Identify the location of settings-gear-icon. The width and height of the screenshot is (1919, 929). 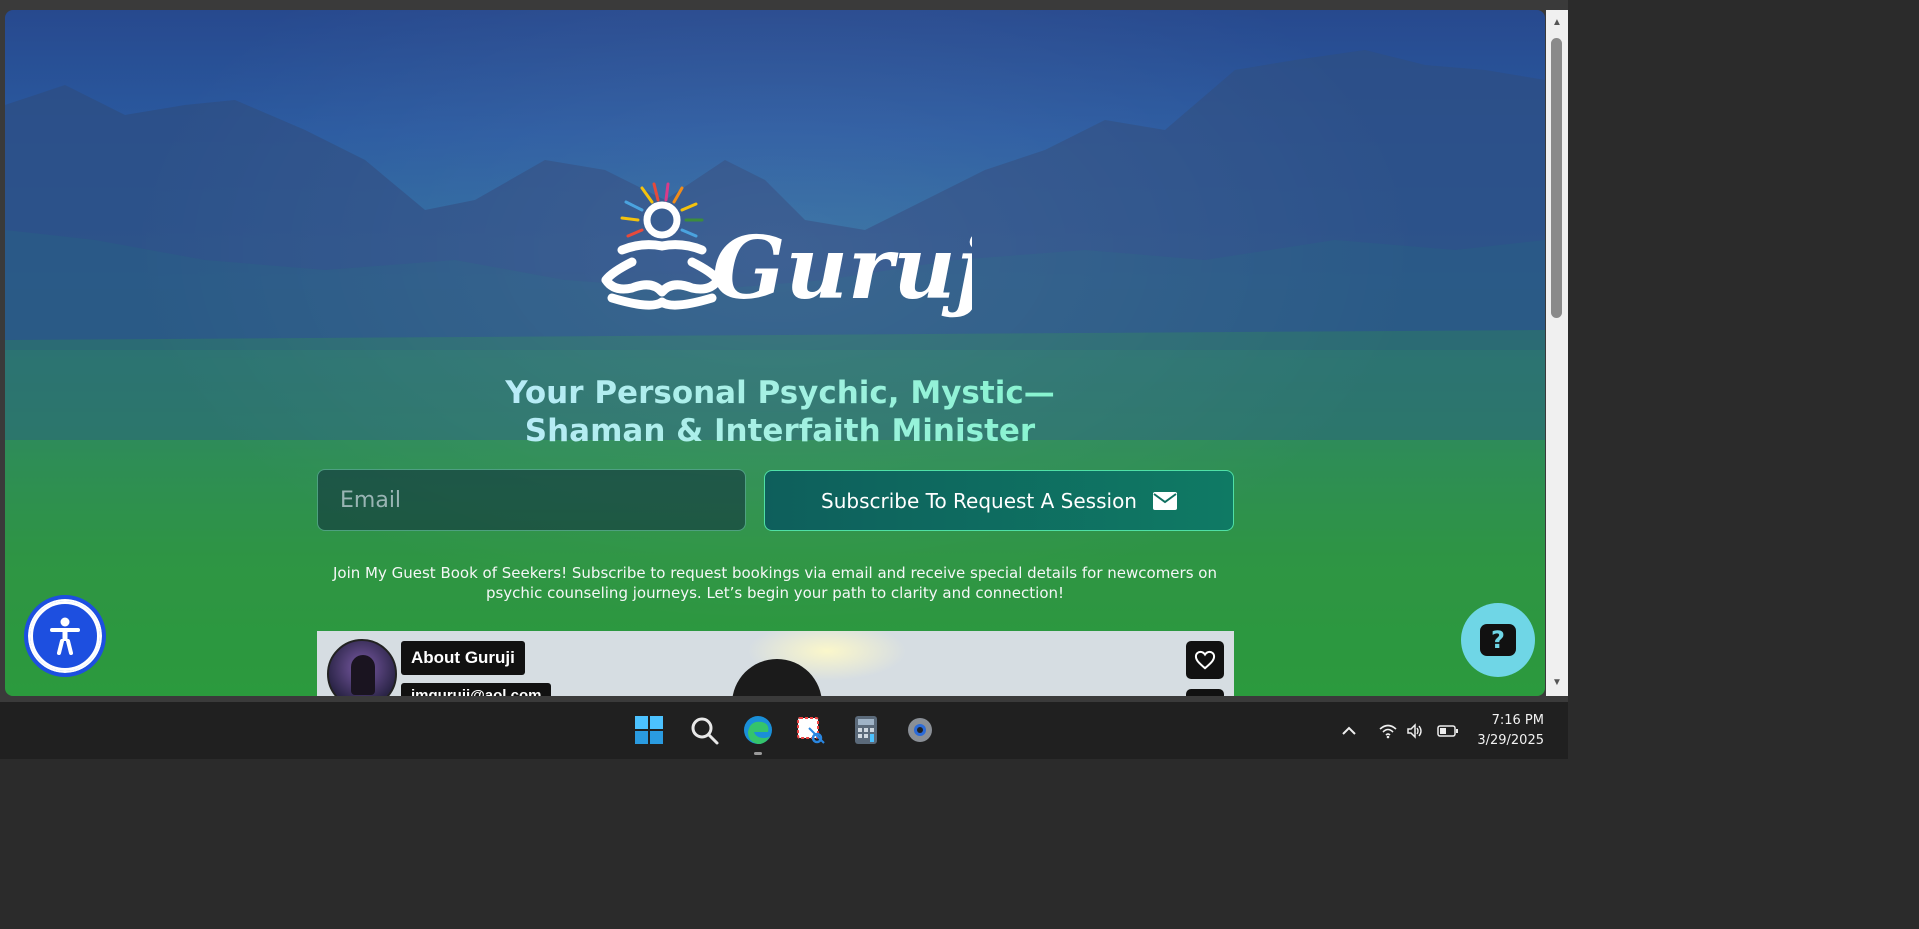
(920, 730).